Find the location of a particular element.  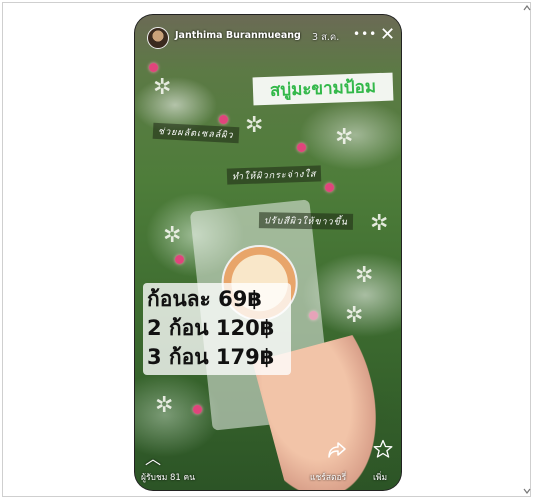

post-date: 3 ส.ค. is located at coordinates (326, 37).